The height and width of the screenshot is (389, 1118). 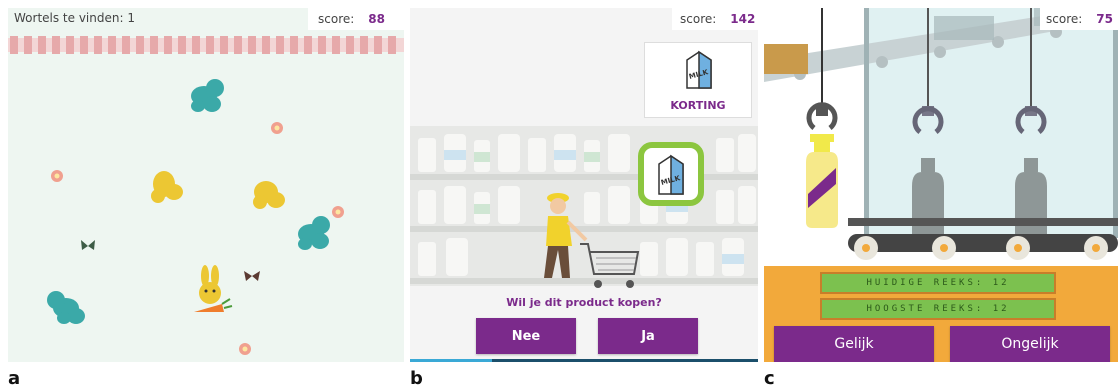 What do you see at coordinates (14, 378) in the screenshot?
I see `panel-letter-a: a` at bounding box center [14, 378].